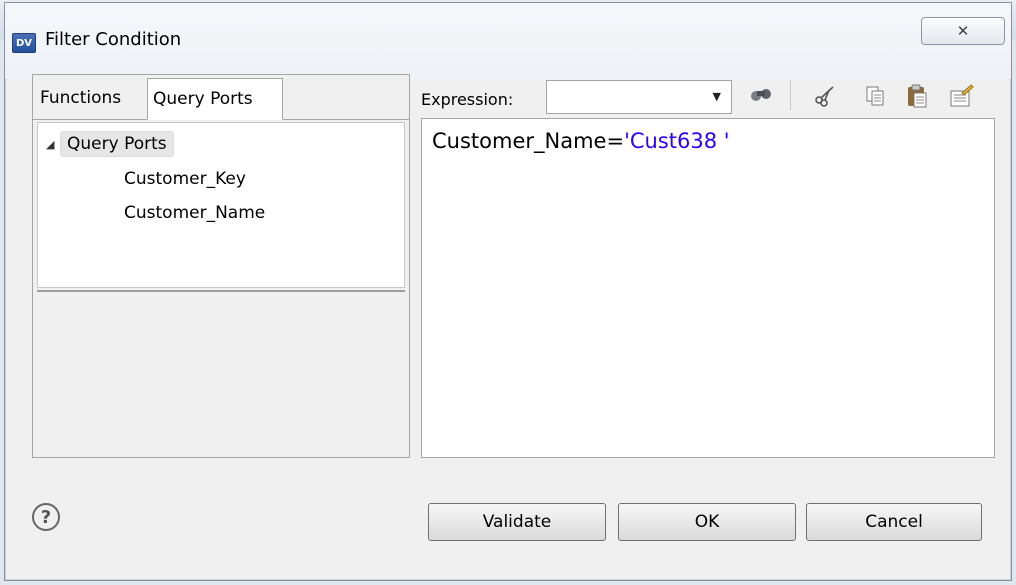  I want to click on tree-root-node: ◢ Query Ports, so click(110, 144).